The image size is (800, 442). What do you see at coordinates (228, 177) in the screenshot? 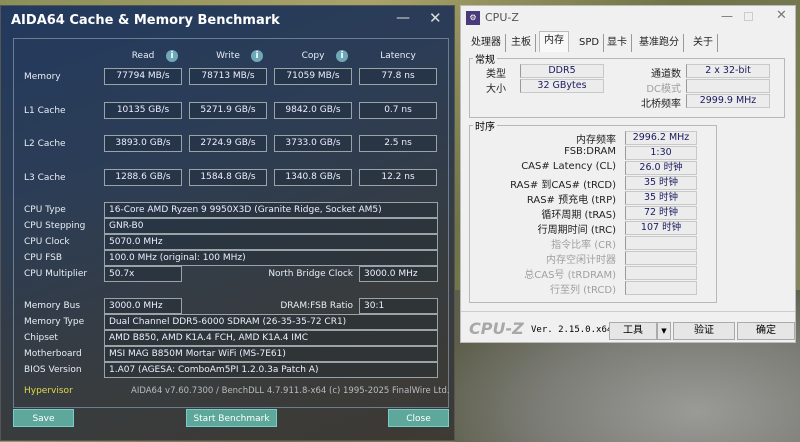
I see `result-value: 1584.8 GB/s` at bounding box center [228, 177].